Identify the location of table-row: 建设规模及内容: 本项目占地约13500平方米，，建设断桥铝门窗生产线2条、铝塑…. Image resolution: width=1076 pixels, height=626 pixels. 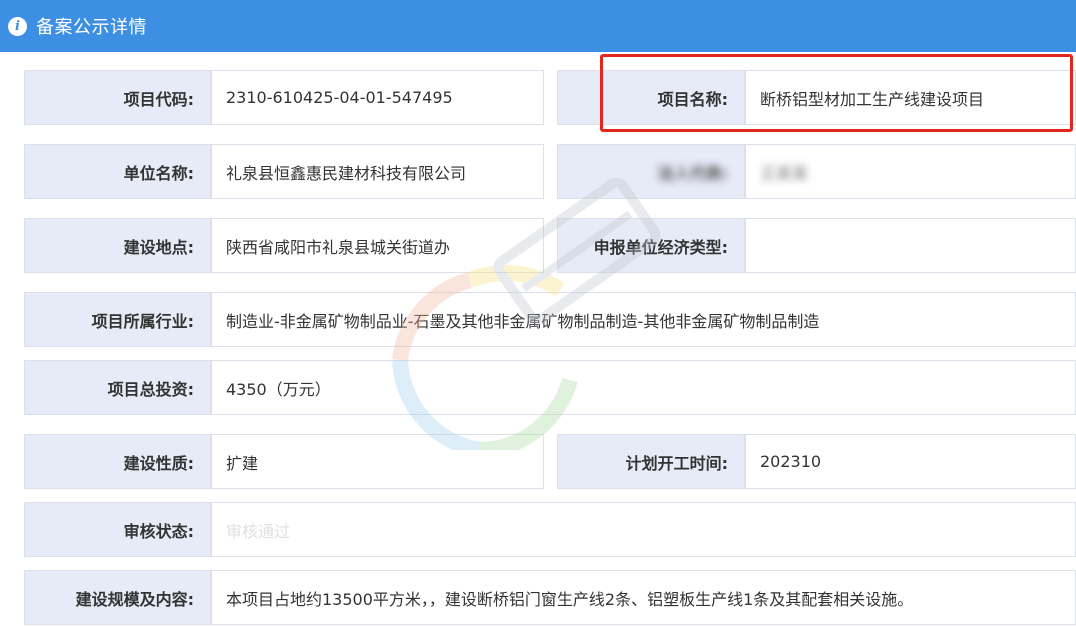
(550, 597).